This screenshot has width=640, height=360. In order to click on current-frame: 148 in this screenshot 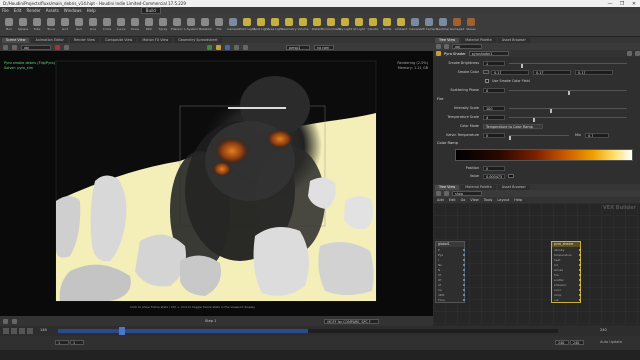, I will do `click(43, 330)`.